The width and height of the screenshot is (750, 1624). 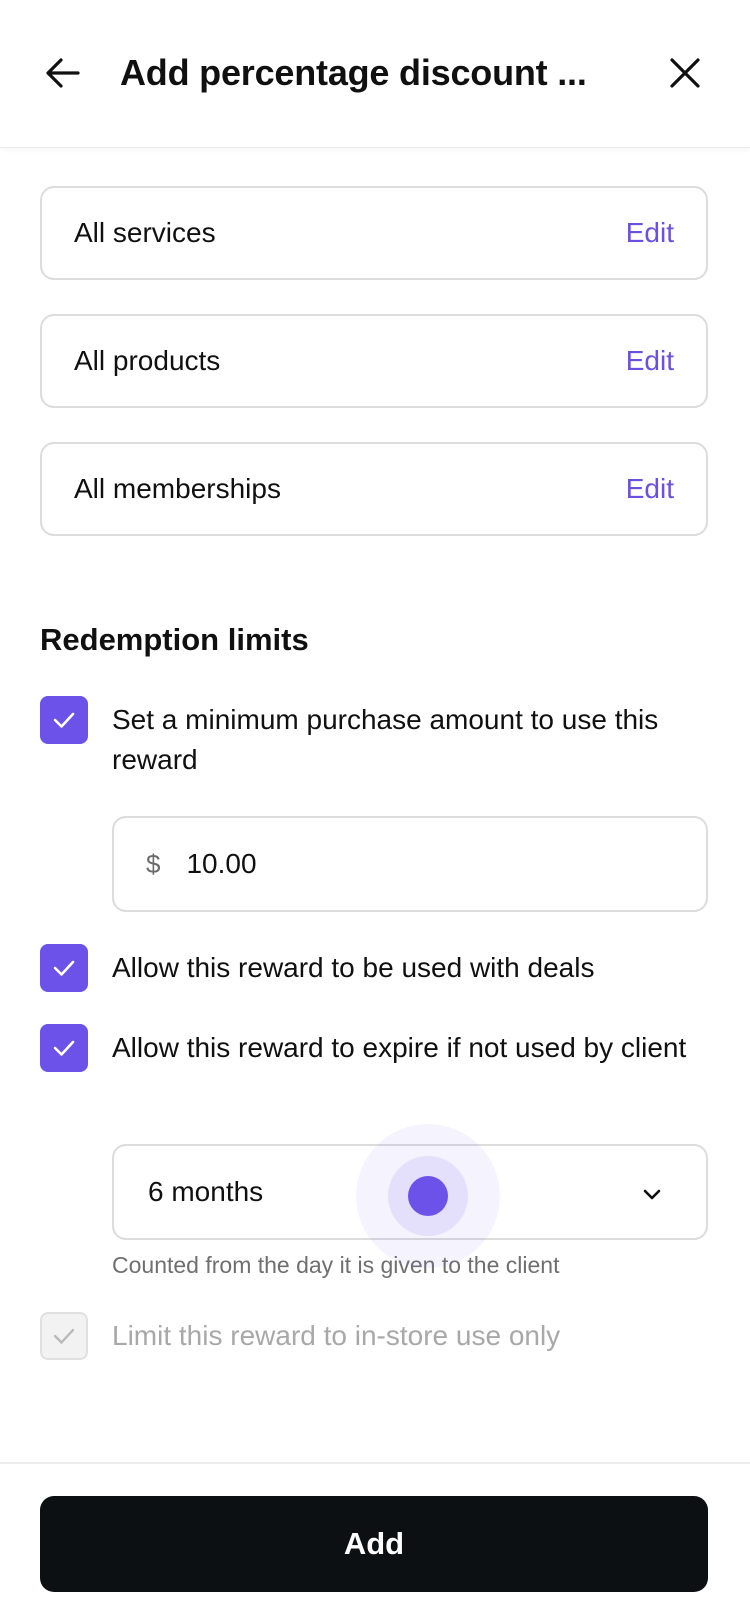 What do you see at coordinates (652, 1194) in the screenshot?
I see `chevron-down-icon` at bounding box center [652, 1194].